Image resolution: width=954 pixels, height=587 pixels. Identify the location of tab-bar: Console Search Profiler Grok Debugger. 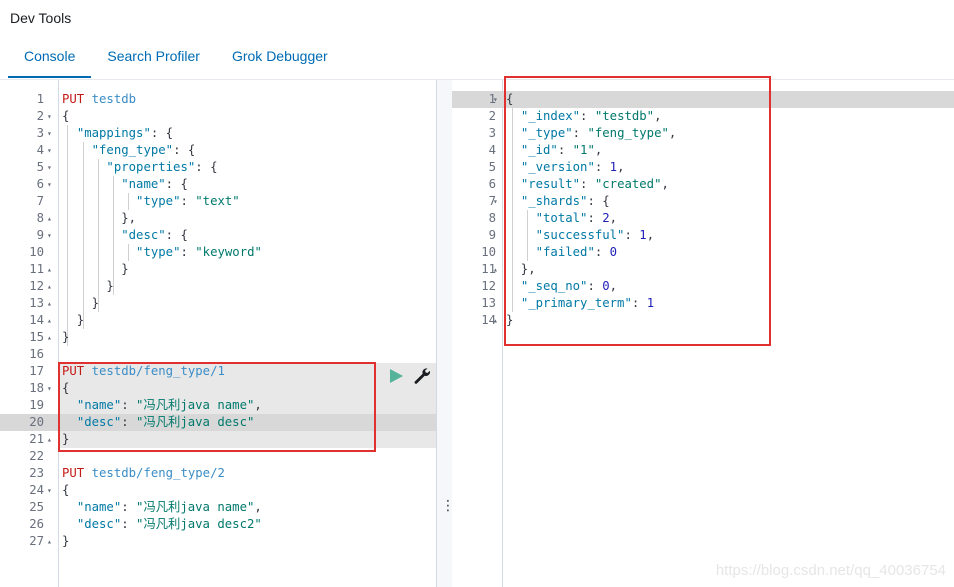
(176, 57).